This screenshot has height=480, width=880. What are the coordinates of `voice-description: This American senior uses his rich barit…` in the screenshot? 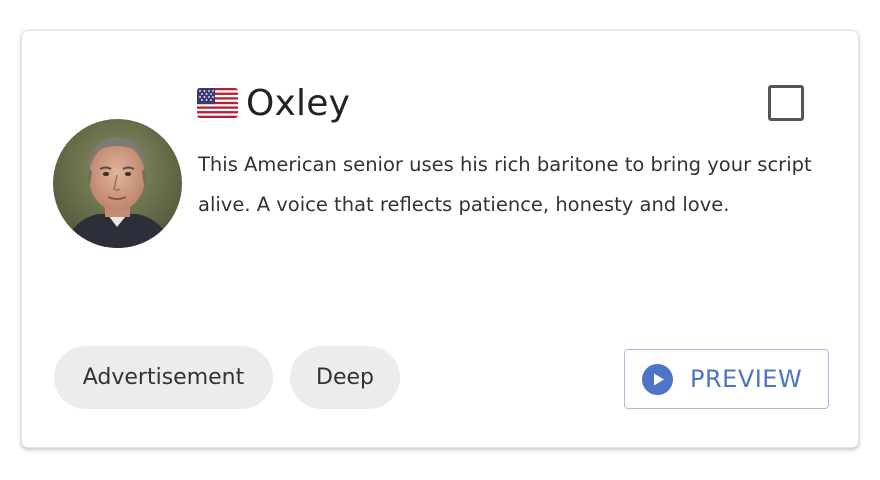 It's located at (505, 184).